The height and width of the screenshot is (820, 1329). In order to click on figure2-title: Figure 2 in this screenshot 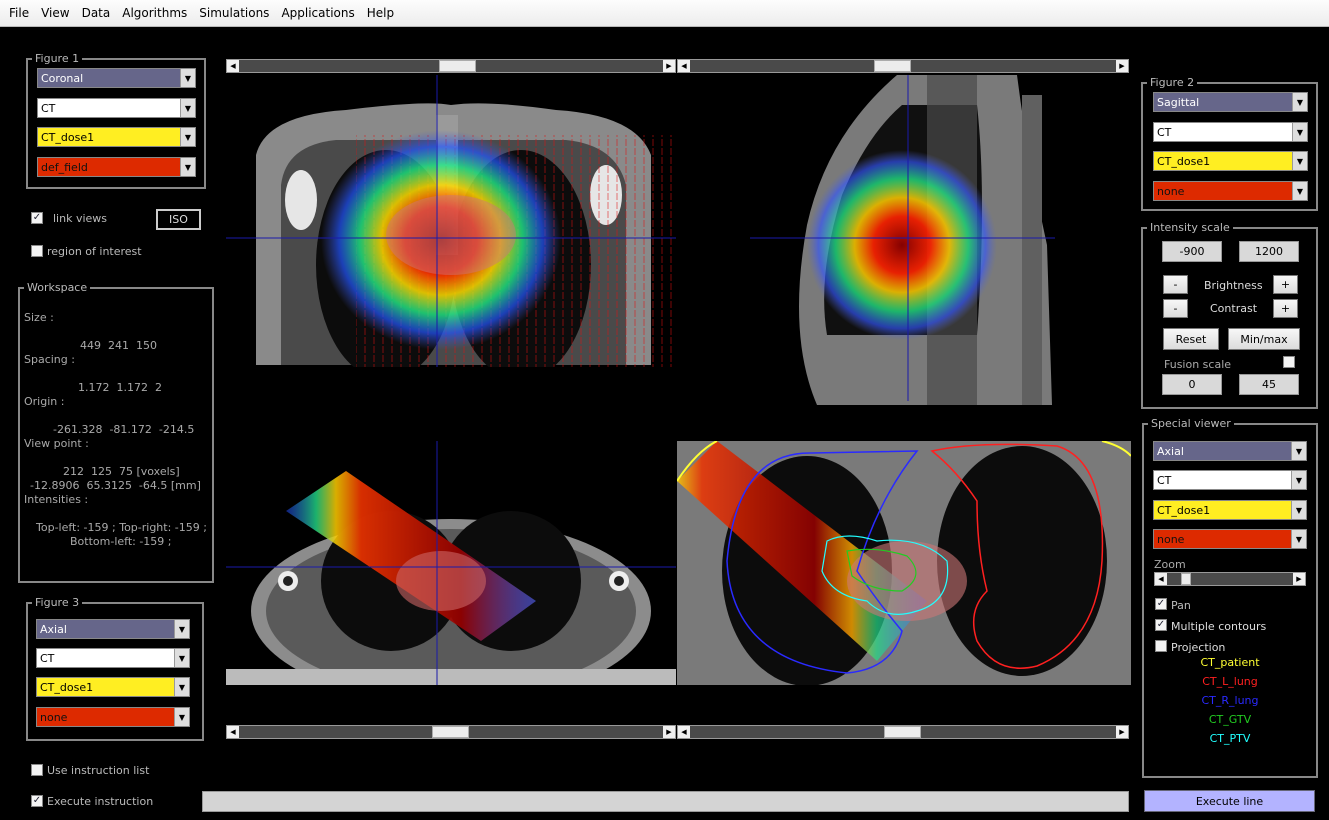, I will do `click(1172, 83)`.